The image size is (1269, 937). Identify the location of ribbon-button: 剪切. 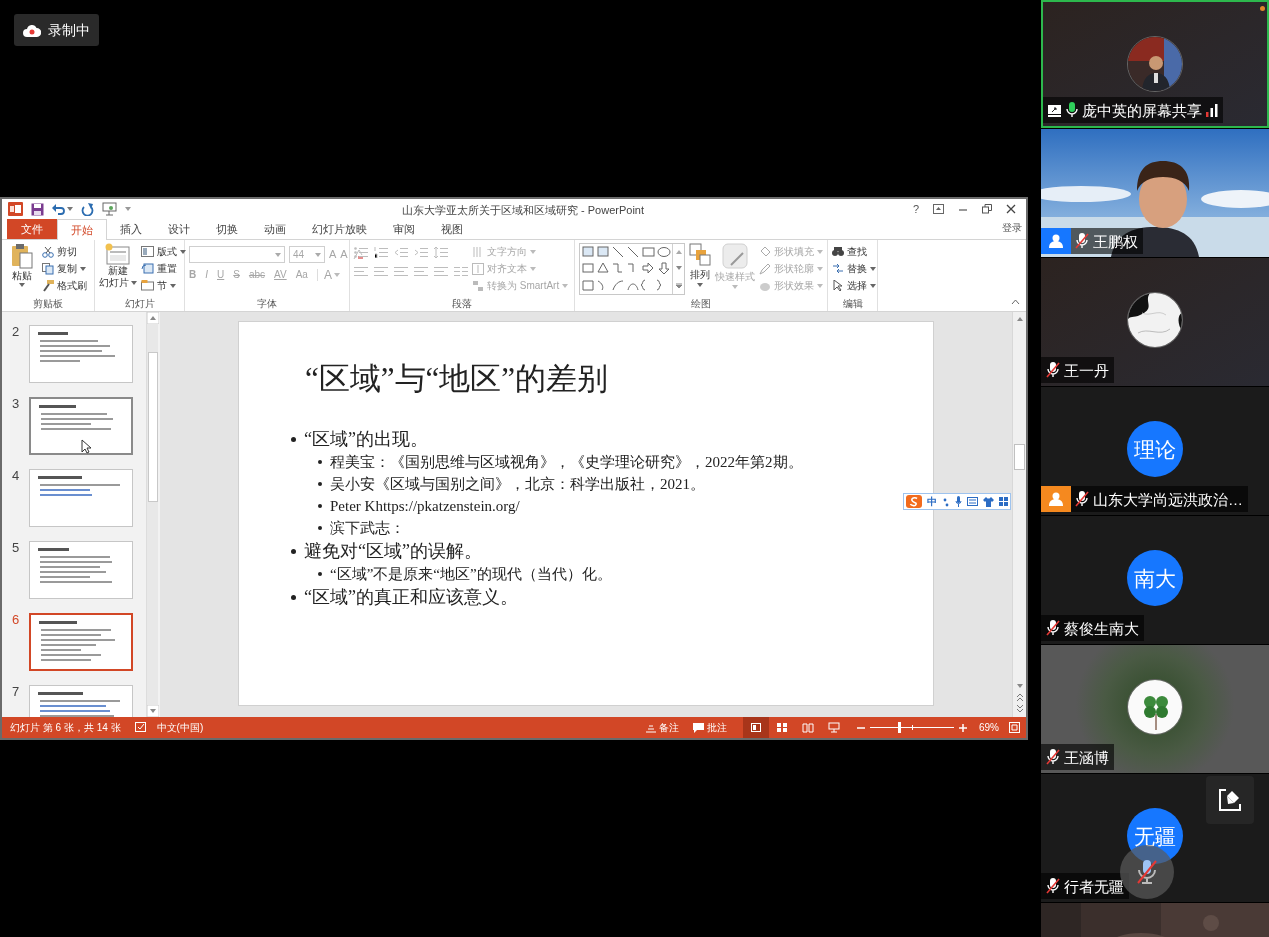
(64, 251).